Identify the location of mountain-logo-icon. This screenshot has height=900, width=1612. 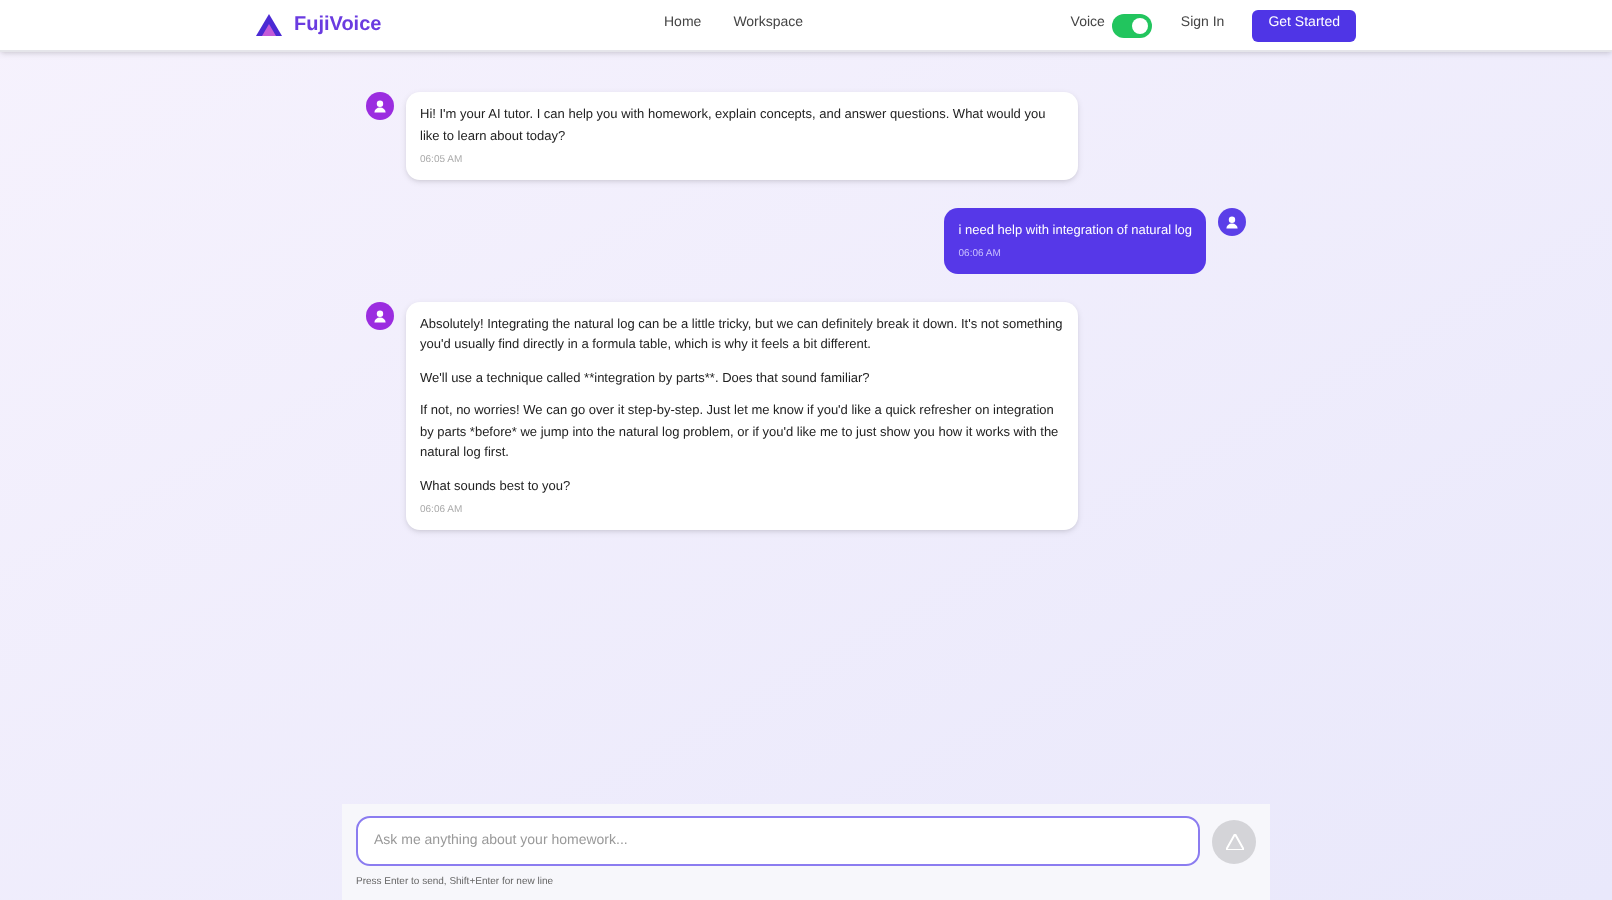
(269, 25).